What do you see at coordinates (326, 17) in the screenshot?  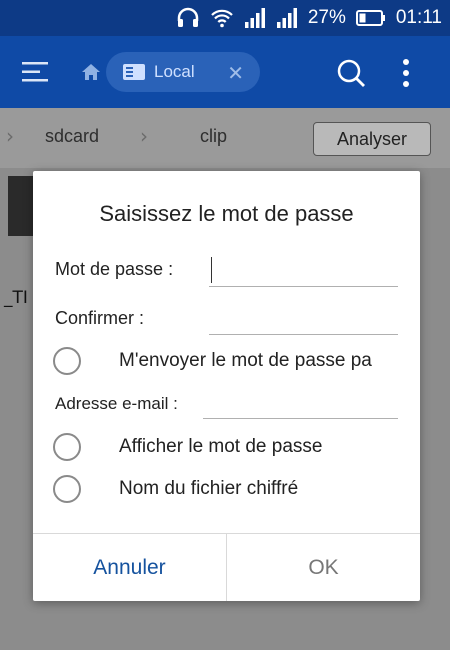 I see `battery-percent: 27%` at bounding box center [326, 17].